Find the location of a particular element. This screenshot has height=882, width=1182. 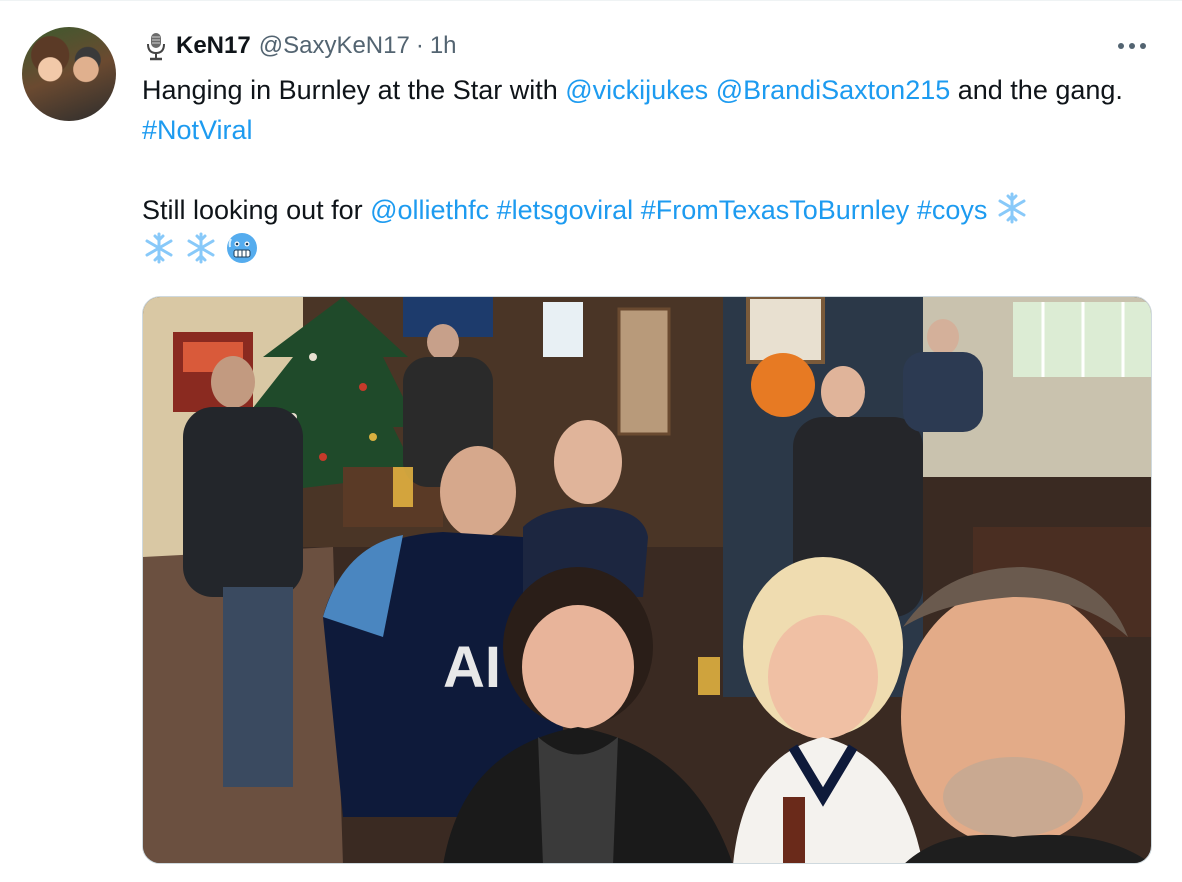

display-name: KeN17 is located at coordinates (213, 46).